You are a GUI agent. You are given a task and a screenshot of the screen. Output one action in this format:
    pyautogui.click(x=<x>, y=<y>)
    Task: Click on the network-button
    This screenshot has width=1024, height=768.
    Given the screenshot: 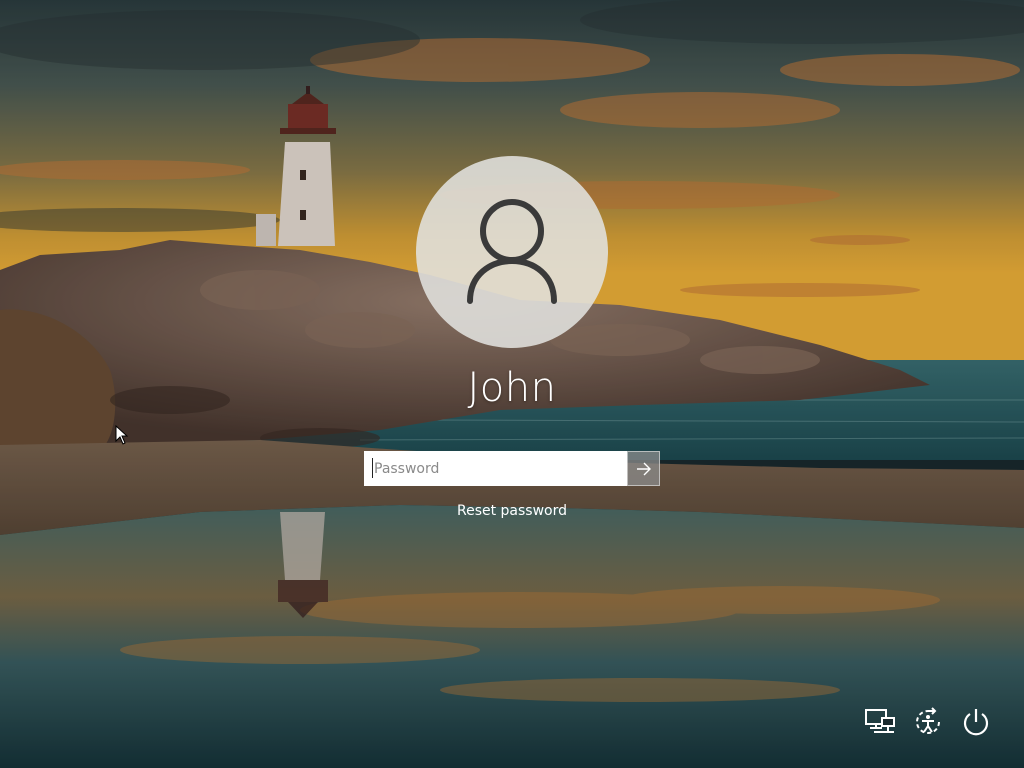 What is the action you would take?
    pyautogui.click(x=880, y=722)
    